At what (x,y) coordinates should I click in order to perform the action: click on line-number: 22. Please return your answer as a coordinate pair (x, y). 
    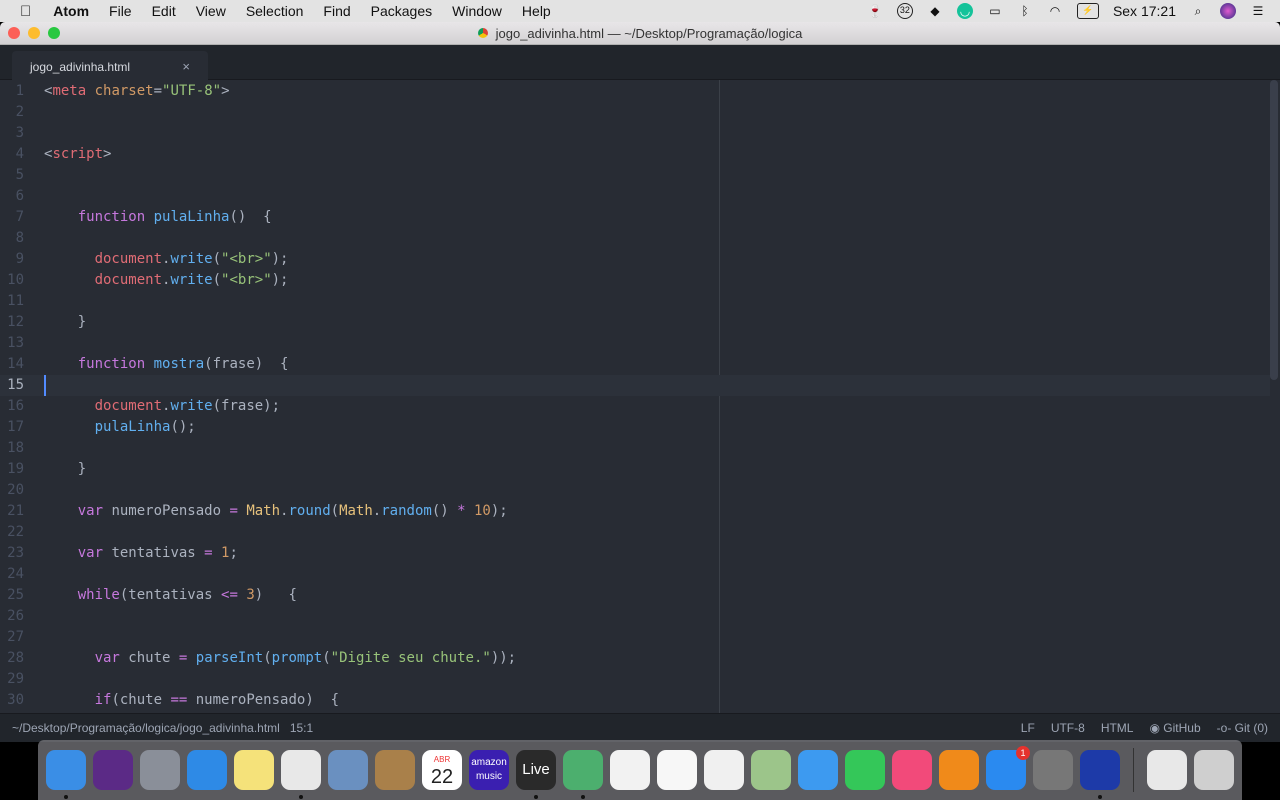
    Looking at the image, I should click on (12, 532).